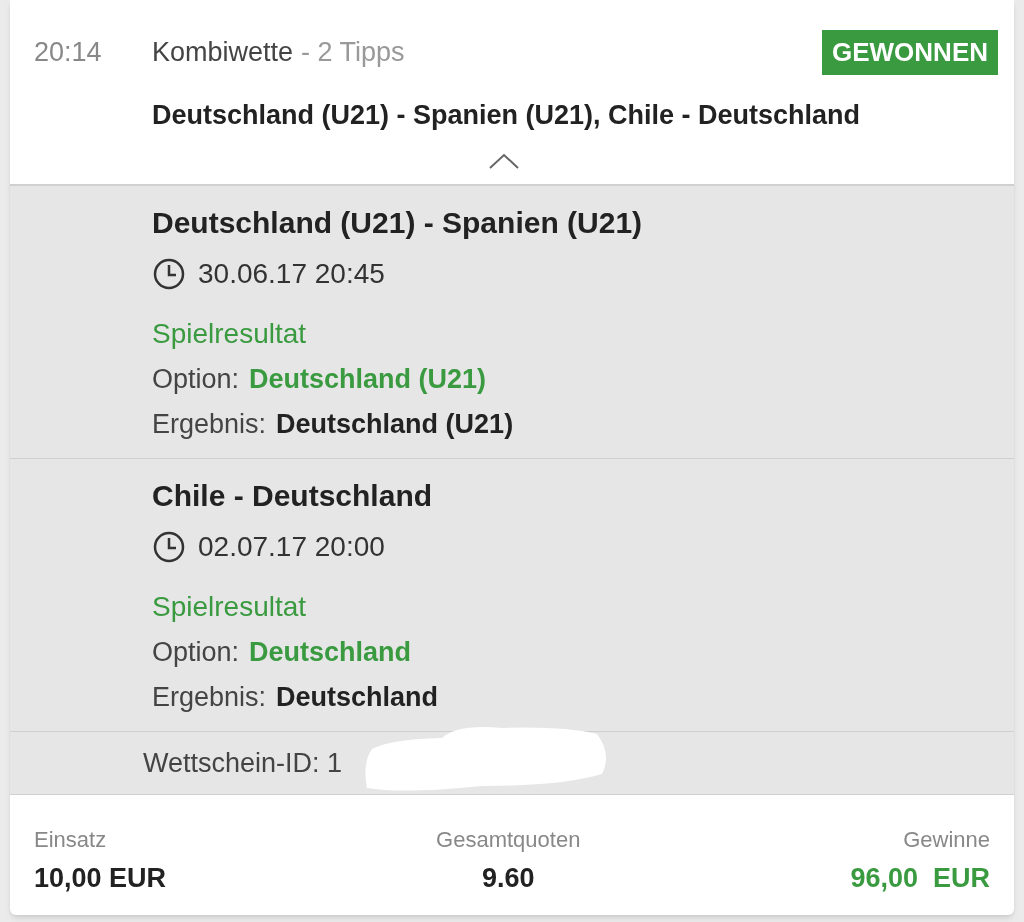 This screenshot has width=1024, height=922. Describe the element at coordinates (507, 115) in the screenshot. I see `matches-summary: Deutschland (U21) - Spanien (U21), Chile - Deutschland` at that location.